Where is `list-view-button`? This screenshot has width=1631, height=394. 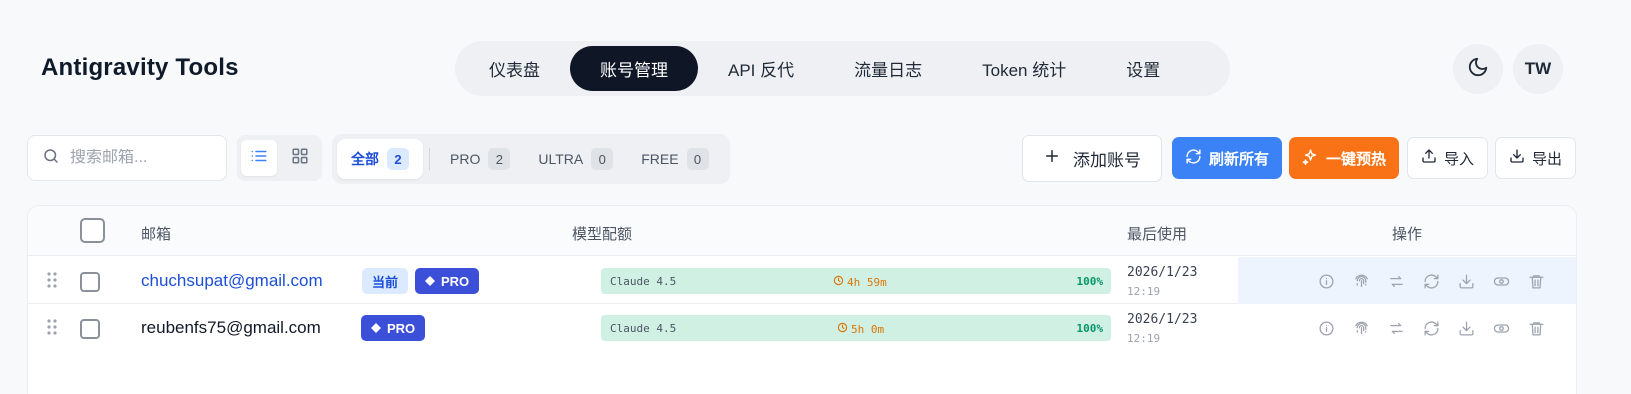
list-view-button is located at coordinates (259, 158).